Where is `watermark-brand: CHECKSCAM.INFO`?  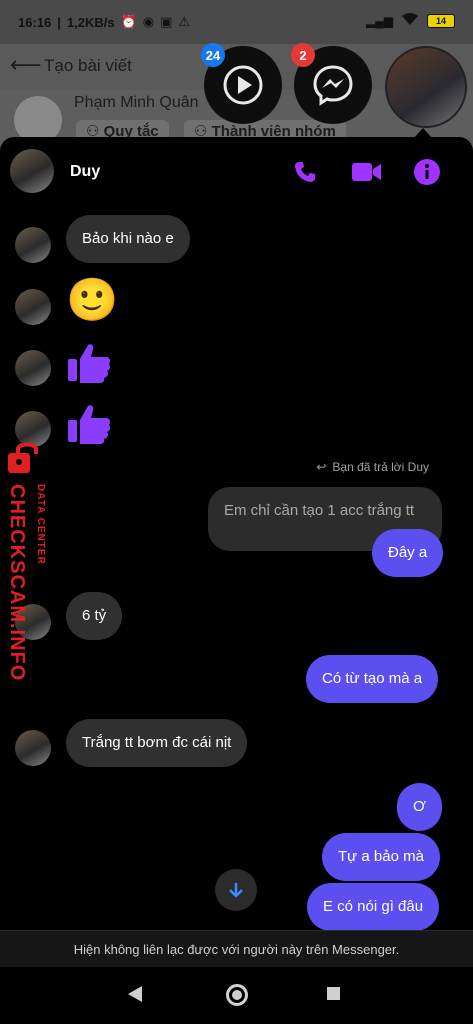 watermark-brand: CHECKSCAM.INFO is located at coordinates (17, 583).